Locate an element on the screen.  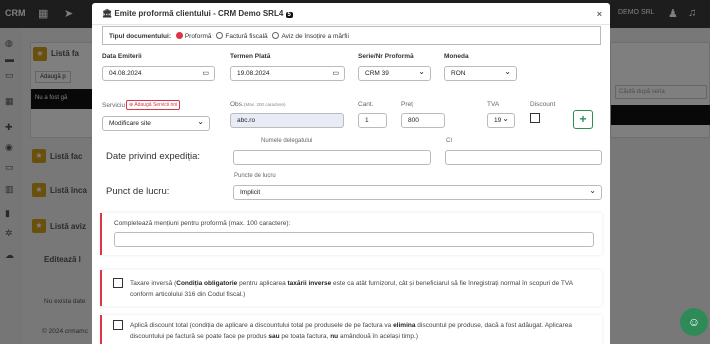
punct-lucru-title: Punct de lucru: is located at coordinates (138, 191).